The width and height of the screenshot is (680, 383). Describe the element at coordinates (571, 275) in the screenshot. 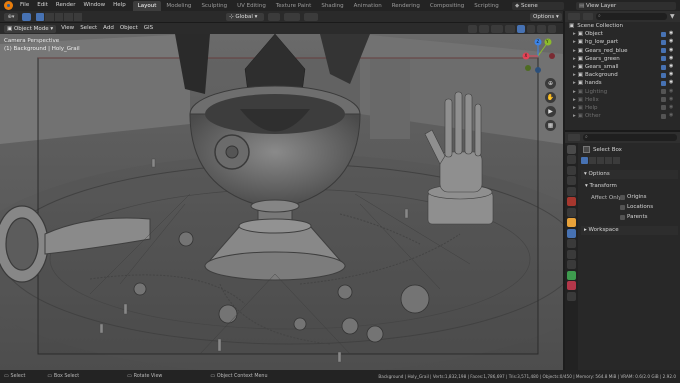

I see `data-tab-icon` at that location.